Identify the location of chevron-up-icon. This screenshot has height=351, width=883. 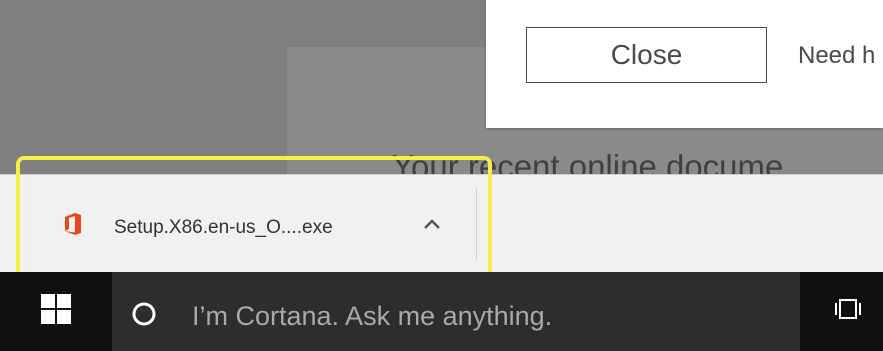
(432, 224).